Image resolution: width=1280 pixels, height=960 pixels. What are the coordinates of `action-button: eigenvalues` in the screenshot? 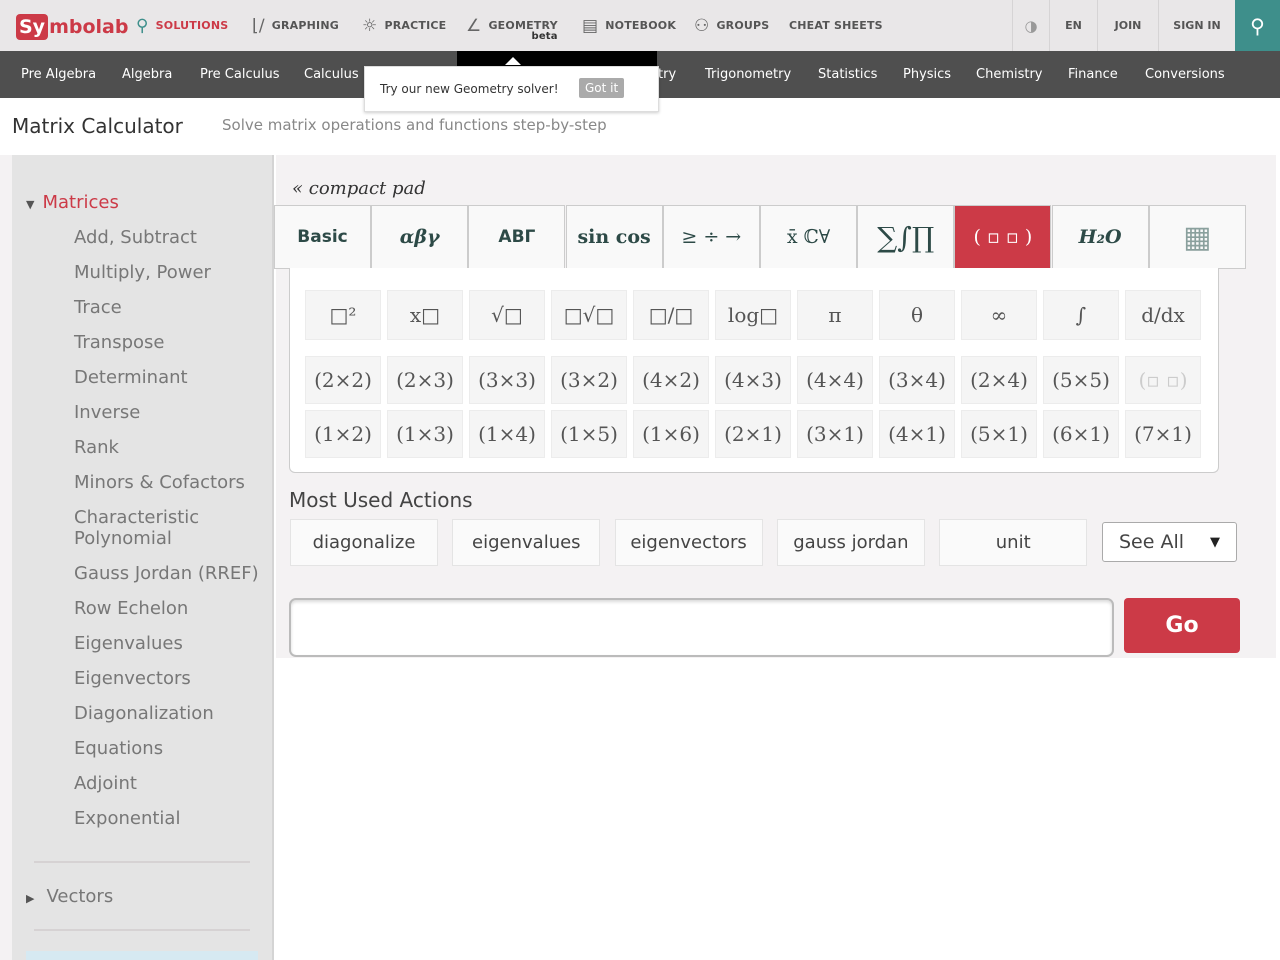 It's located at (526, 542).